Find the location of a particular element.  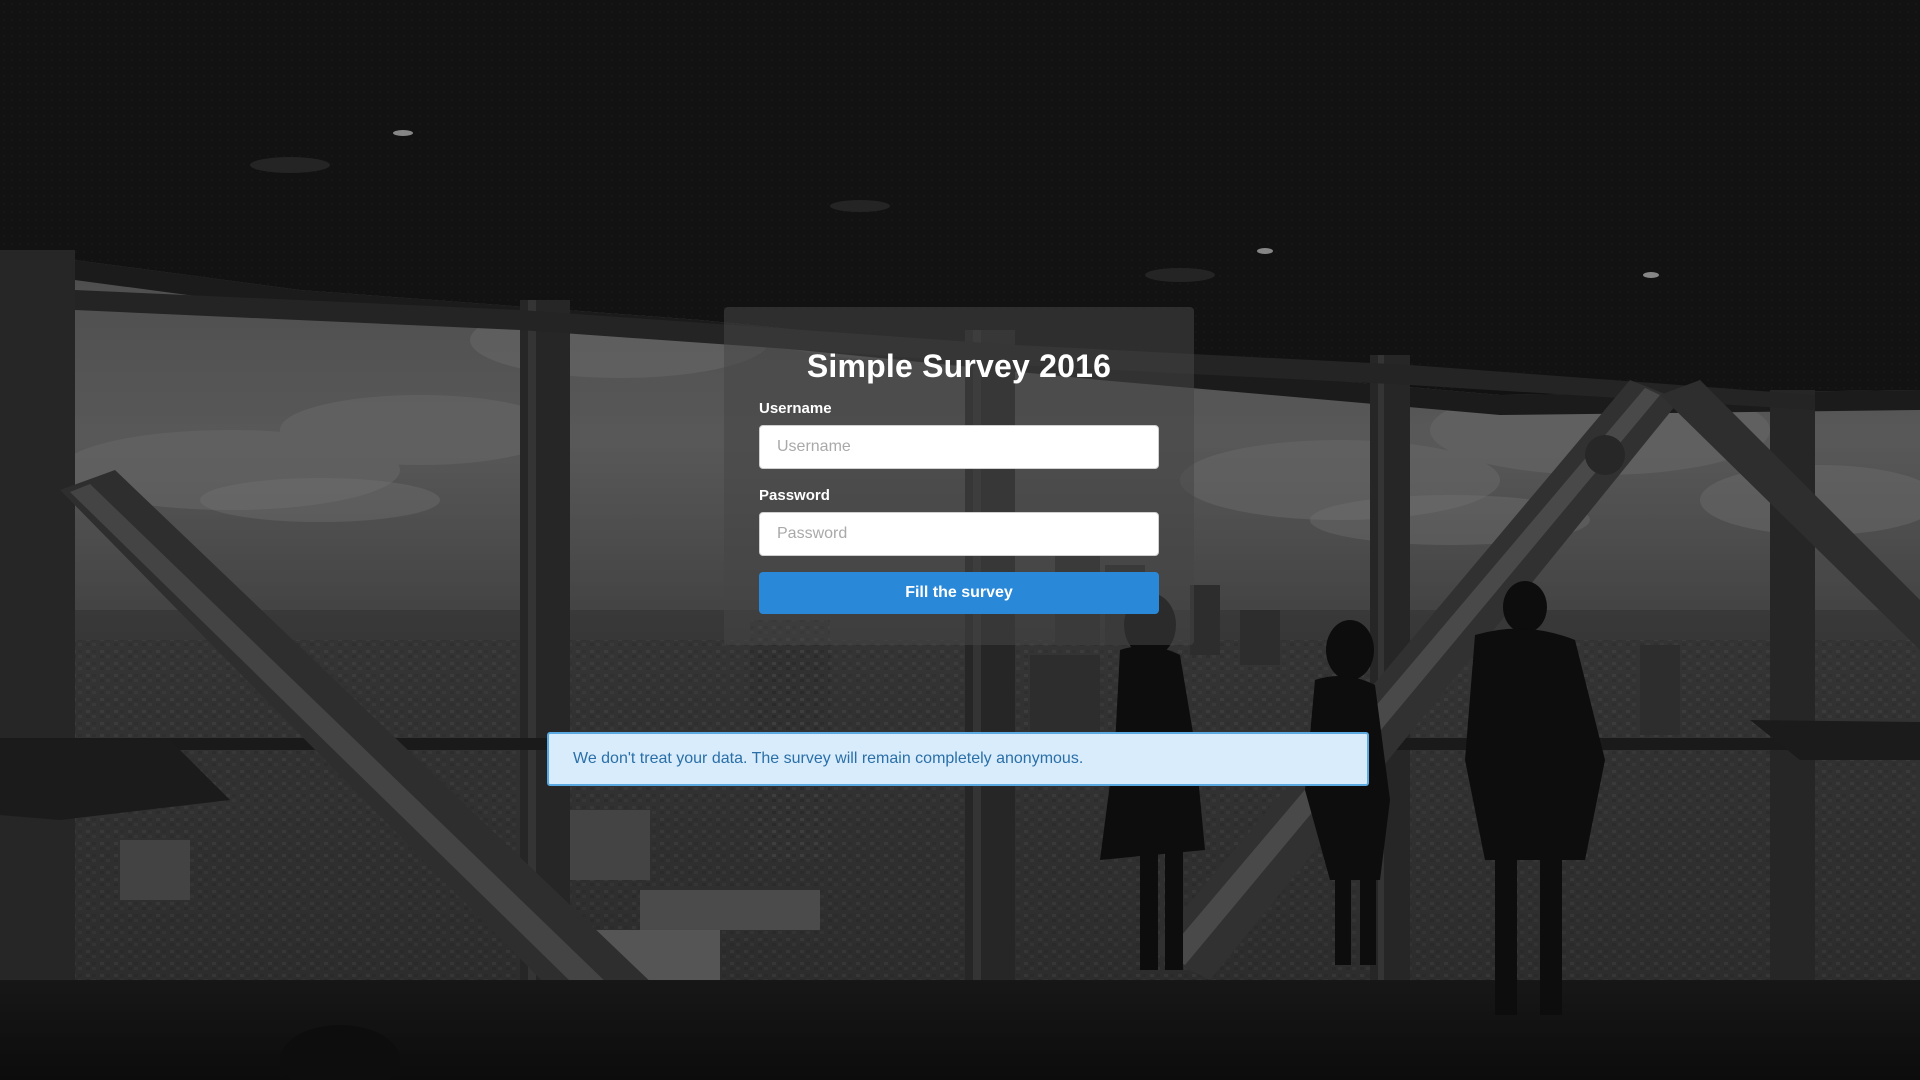

page-title: Simple Survey 2016 is located at coordinates (959, 366).